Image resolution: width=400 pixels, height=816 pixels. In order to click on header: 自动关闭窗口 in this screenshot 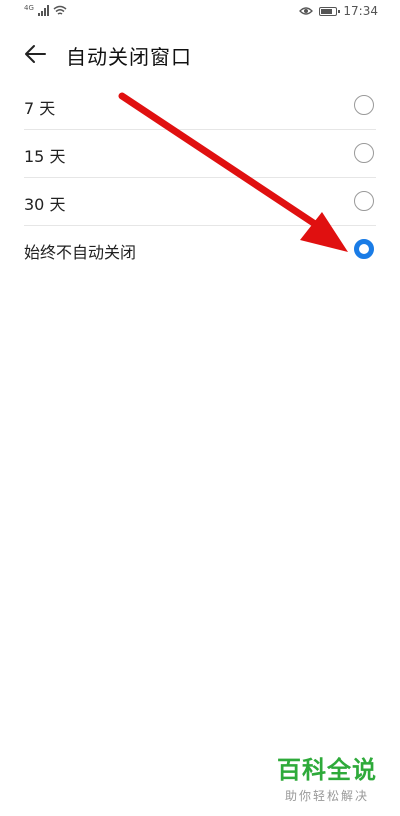, I will do `click(200, 54)`.